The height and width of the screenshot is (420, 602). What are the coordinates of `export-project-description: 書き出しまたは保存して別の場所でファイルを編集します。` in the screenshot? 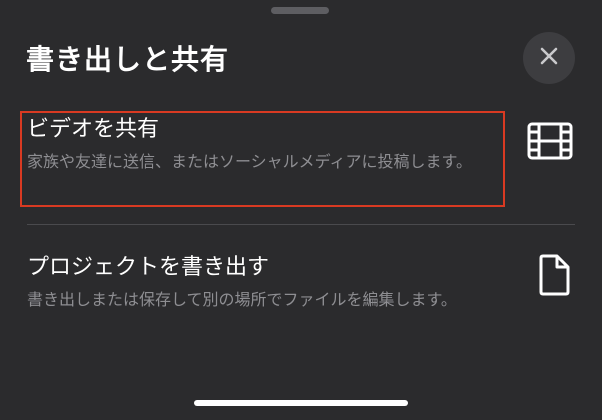 It's located at (242, 299).